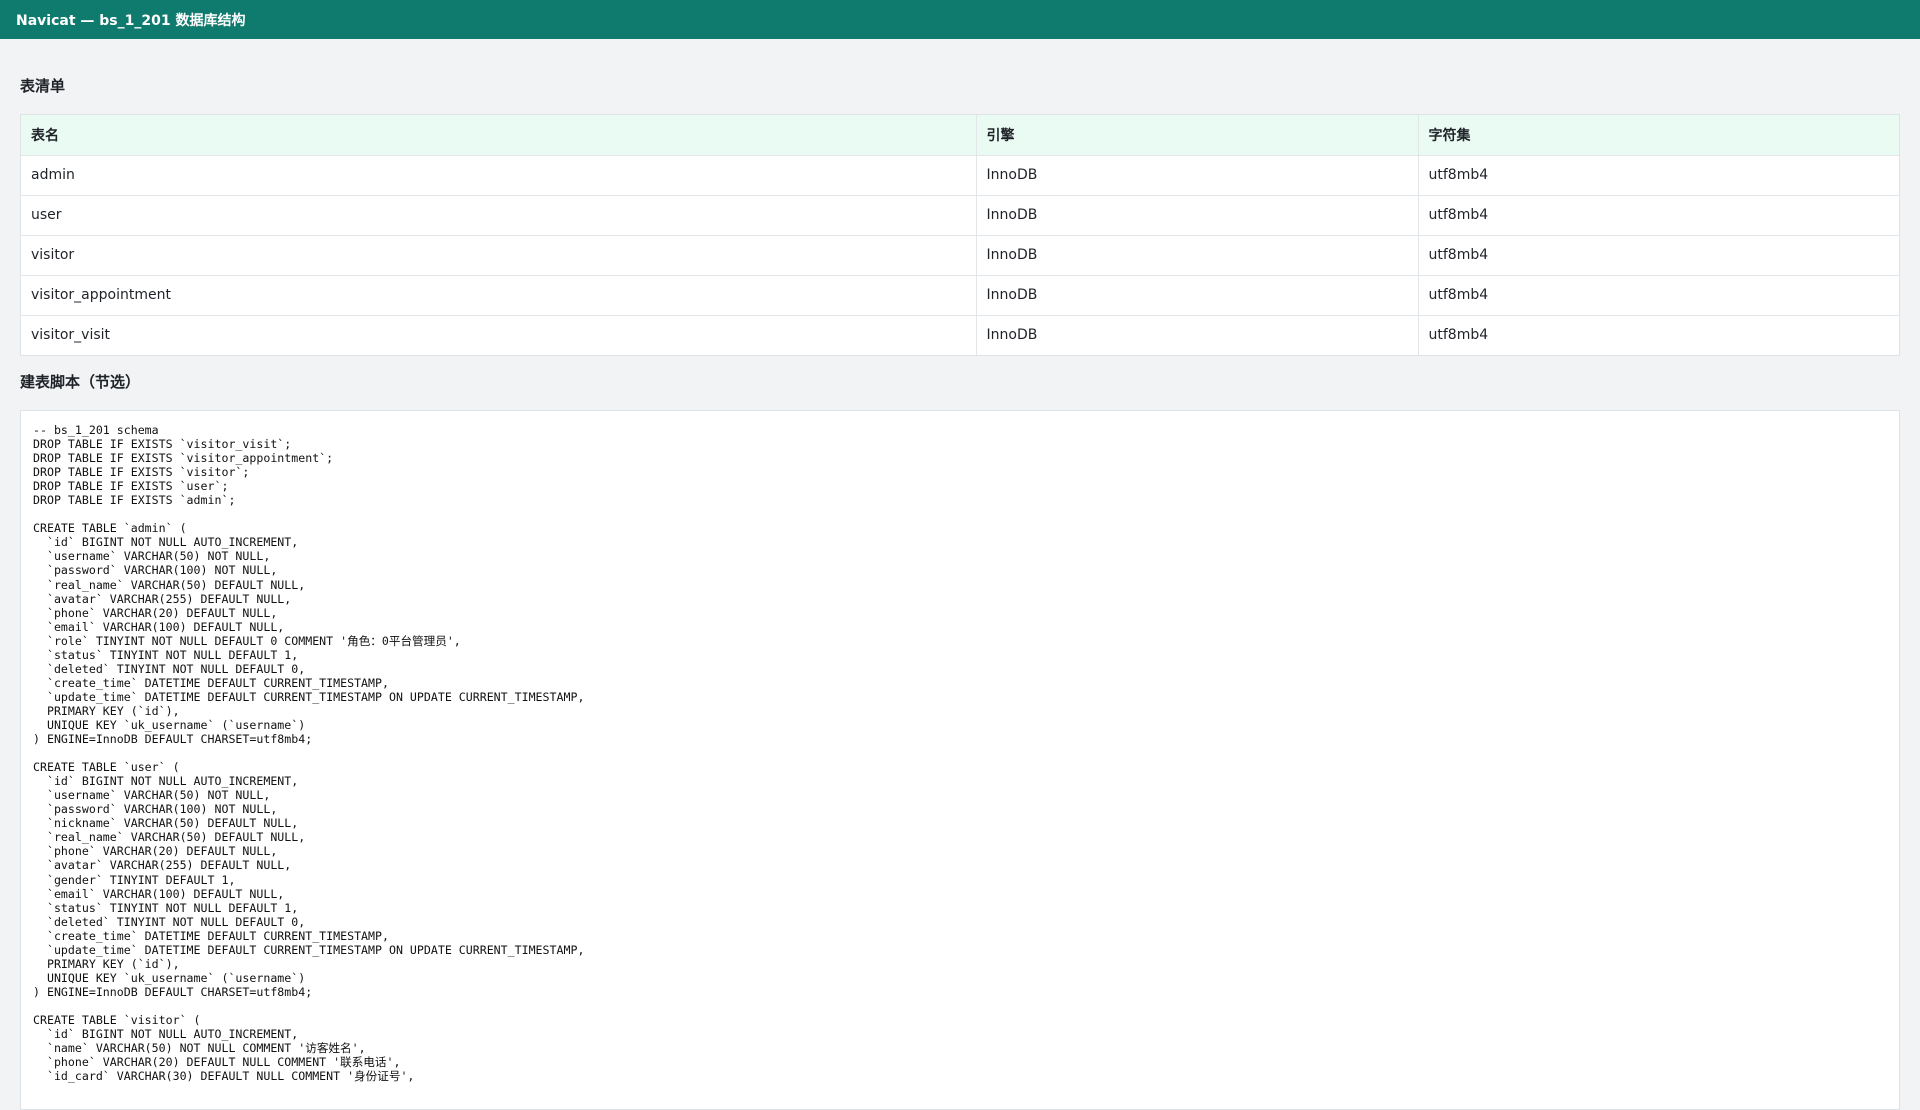 This screenshot has width=1920, height=1110. Describe the element at coordinates (43, 86) in the screenshot. I see `tables-section-title: 表清单` at that location.